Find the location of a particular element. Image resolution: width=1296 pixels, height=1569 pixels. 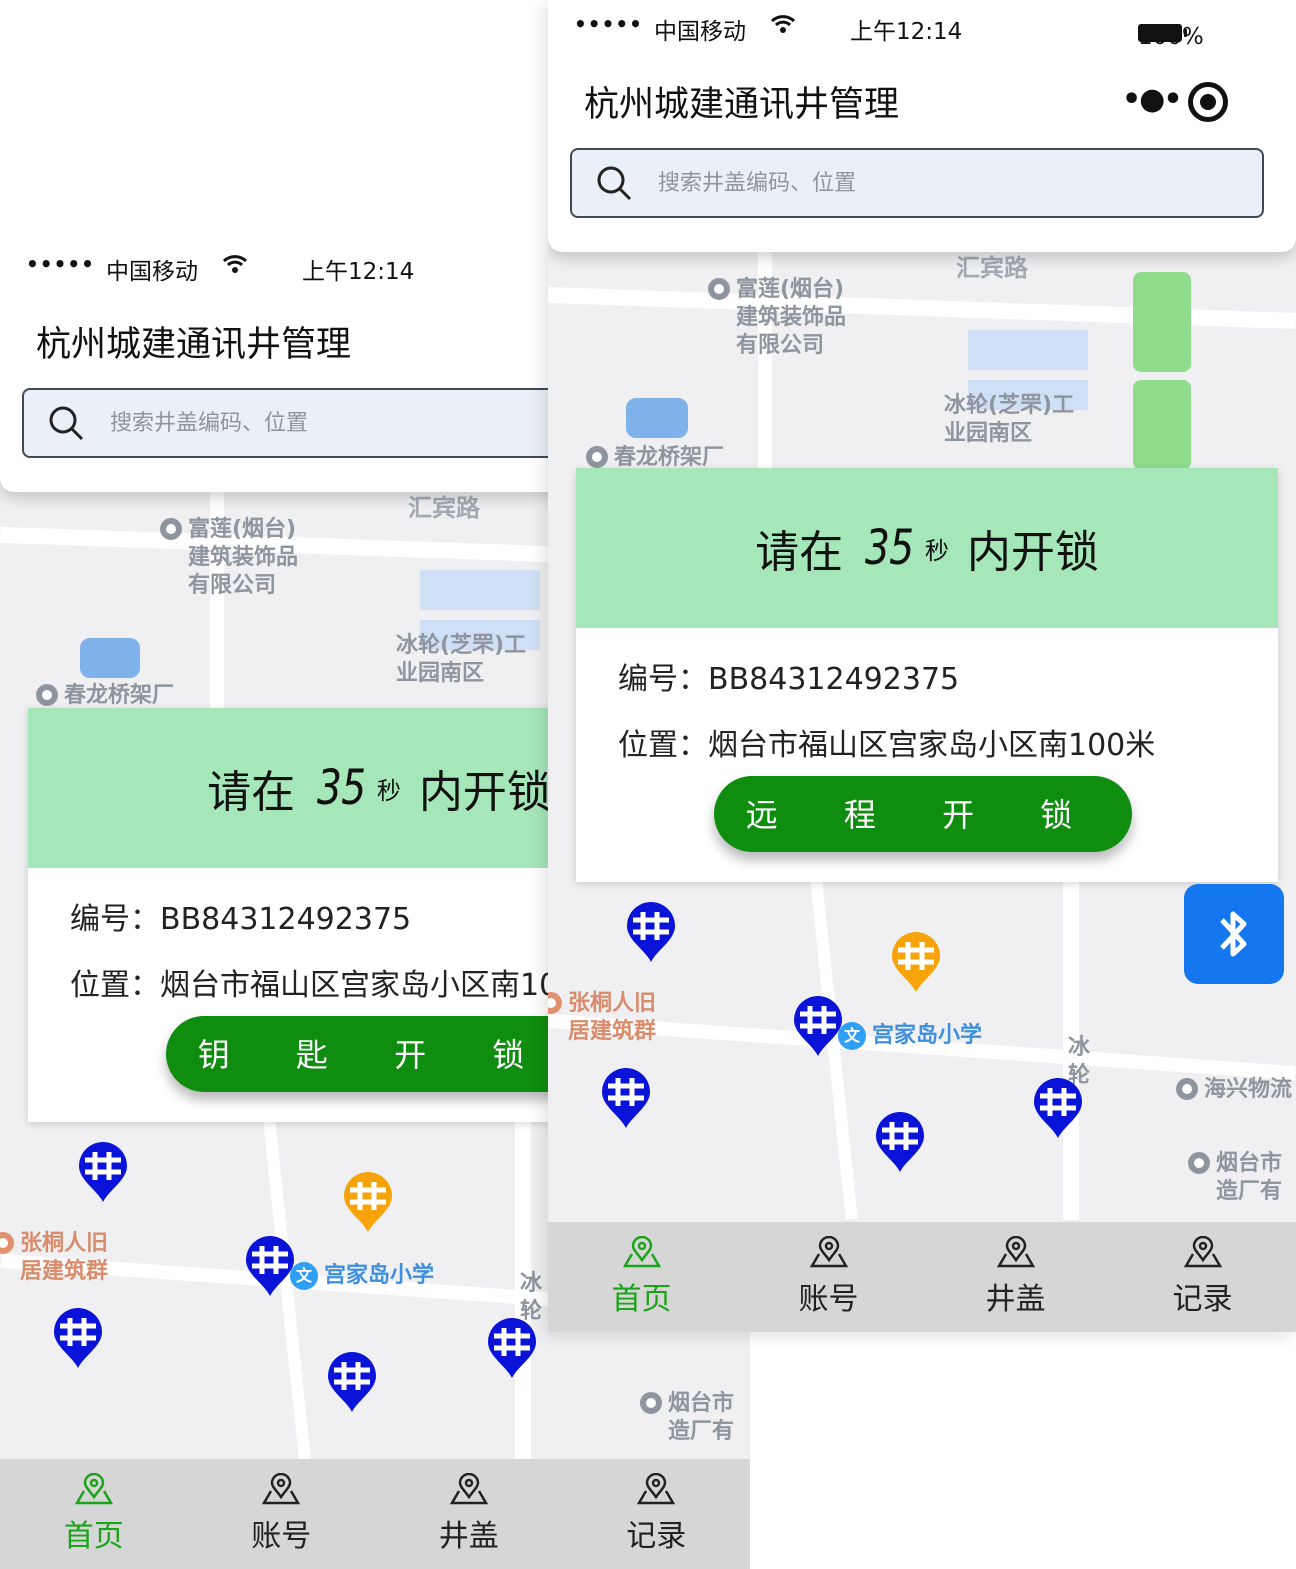

more-options-icon: •●• is located at coordinates (1152, 99).